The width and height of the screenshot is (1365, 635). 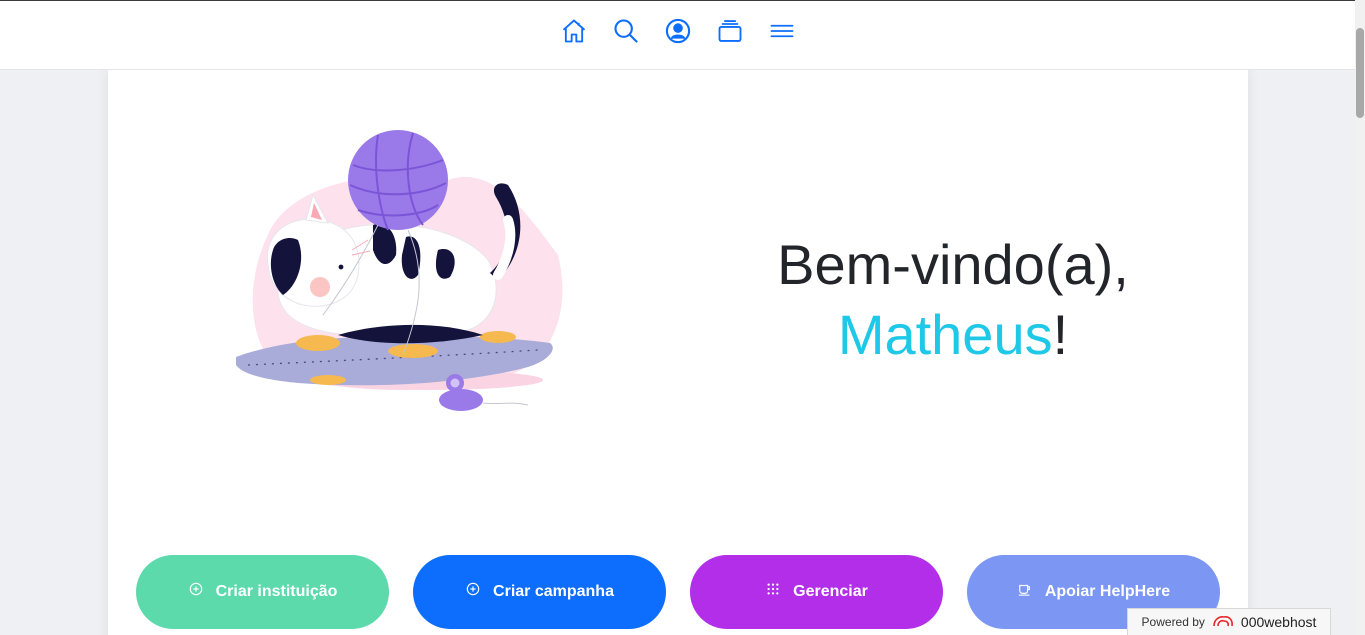 I want to click on cat-with-yarn-illustration, so click(x=398, y=270).